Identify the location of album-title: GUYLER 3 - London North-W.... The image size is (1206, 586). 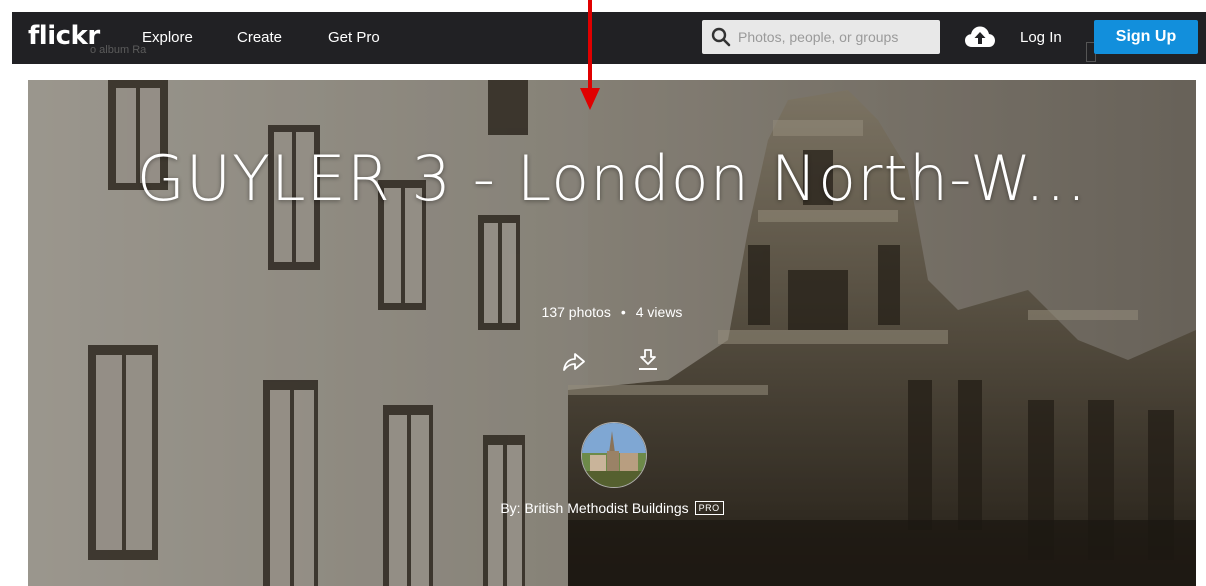
(612, 178).